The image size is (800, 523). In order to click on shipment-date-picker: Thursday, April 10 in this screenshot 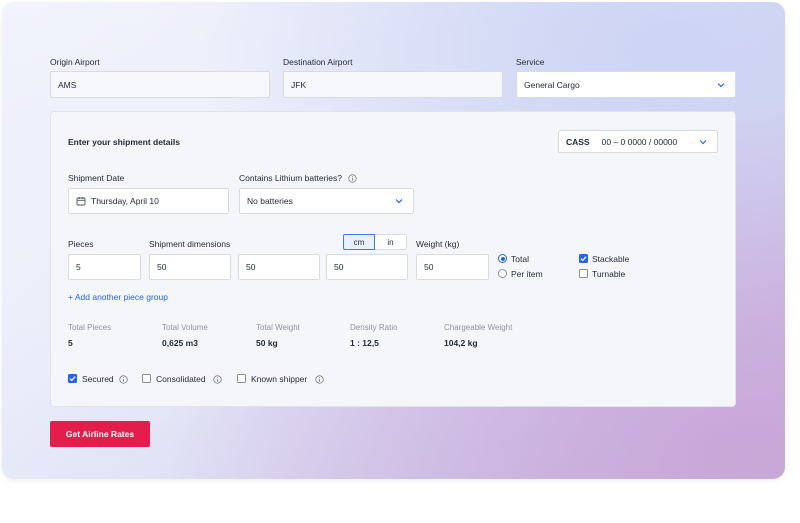, I will do `click(148, 201)`.